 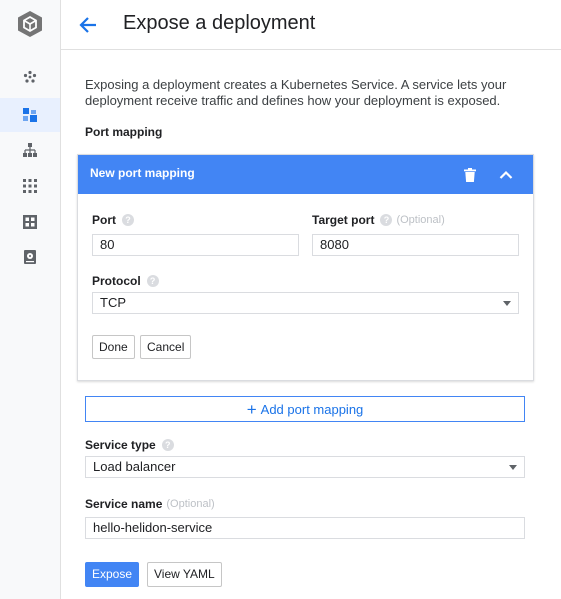 I want to click on sidebar-item-apps, so click(x=30, y=186).